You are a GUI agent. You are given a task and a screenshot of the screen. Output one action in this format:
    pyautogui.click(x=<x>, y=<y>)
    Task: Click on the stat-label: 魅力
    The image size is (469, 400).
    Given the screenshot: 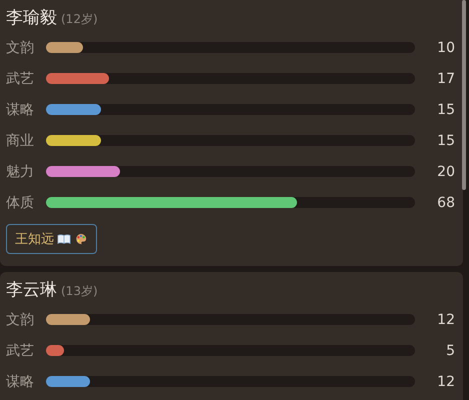 What is the action you would take?
    pyautogui.click(x=20, y=171)
    